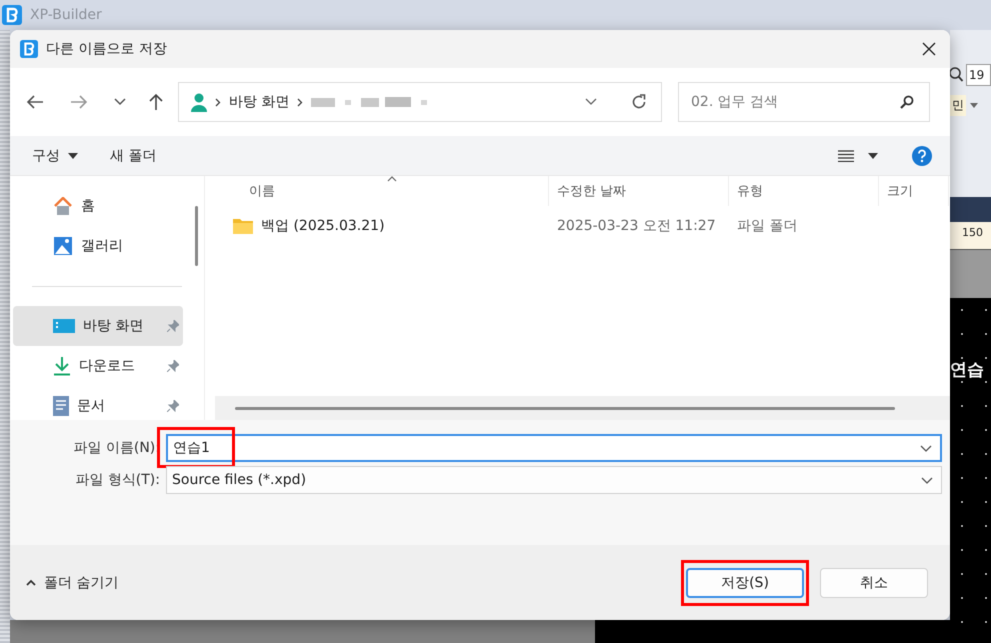  I want to click on modified-date: 2025-03-23 오전 11:27, so click(636, 226).